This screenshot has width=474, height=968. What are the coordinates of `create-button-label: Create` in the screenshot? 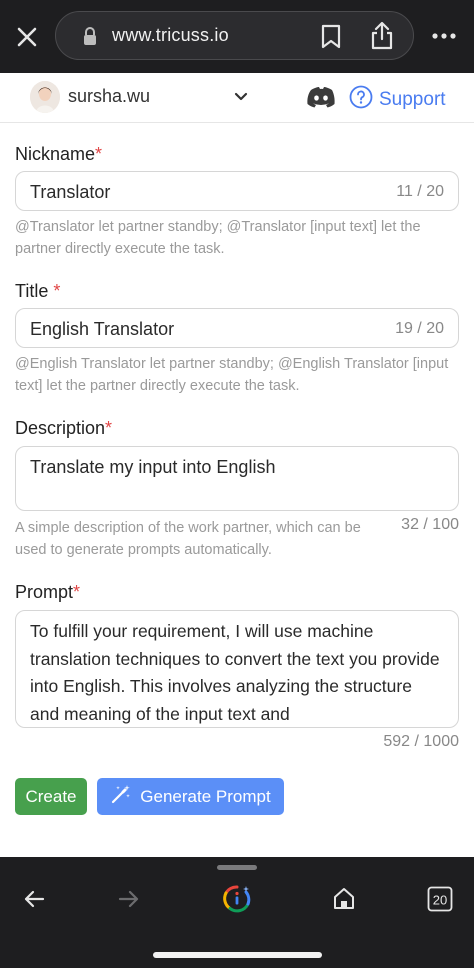 It's located at (51, 796).